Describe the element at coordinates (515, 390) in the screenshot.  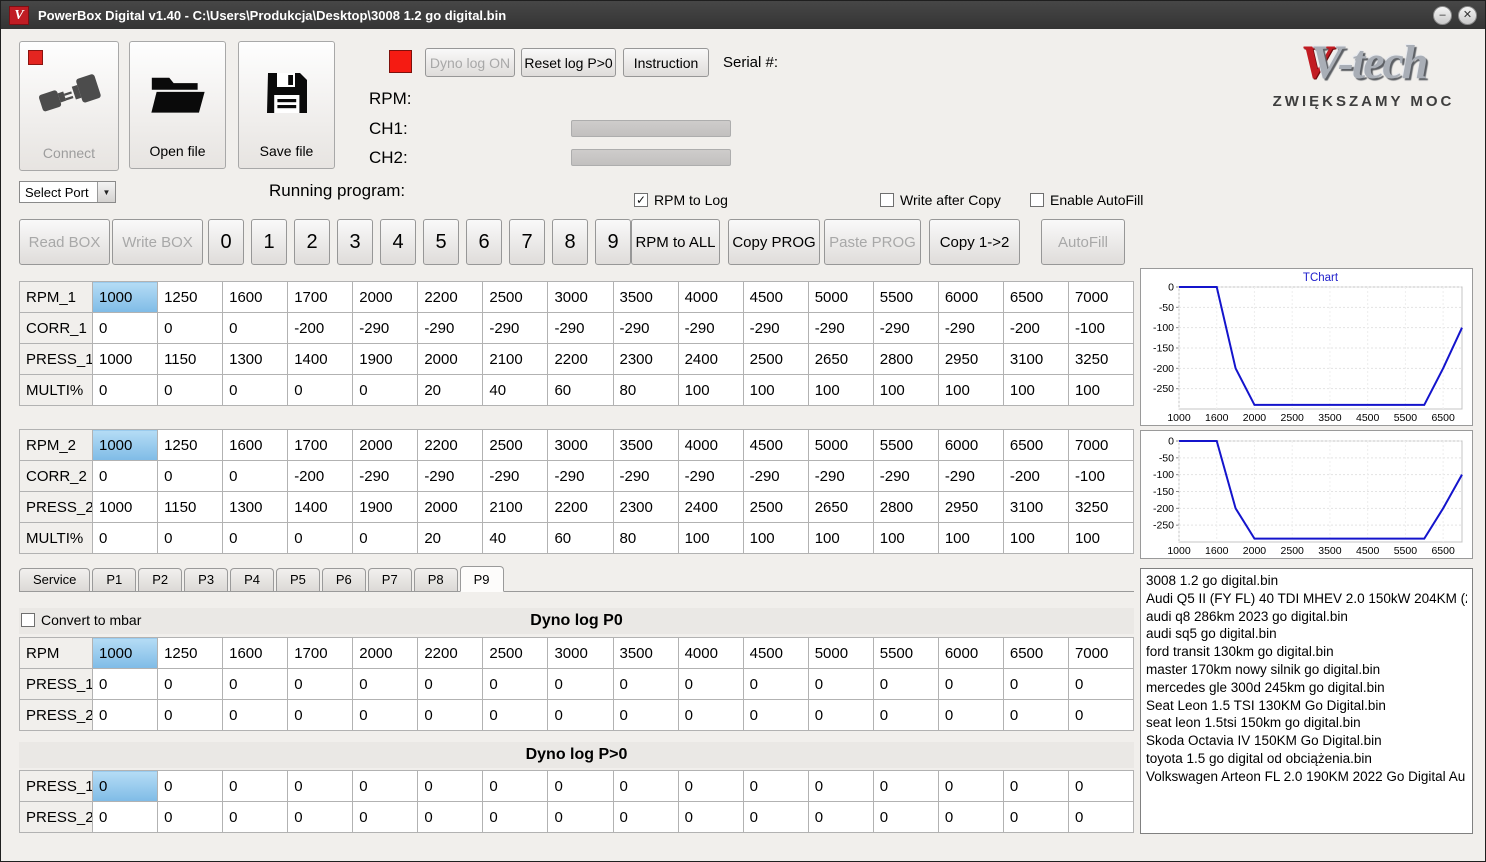
I see `grid-cell: 40` at that location.